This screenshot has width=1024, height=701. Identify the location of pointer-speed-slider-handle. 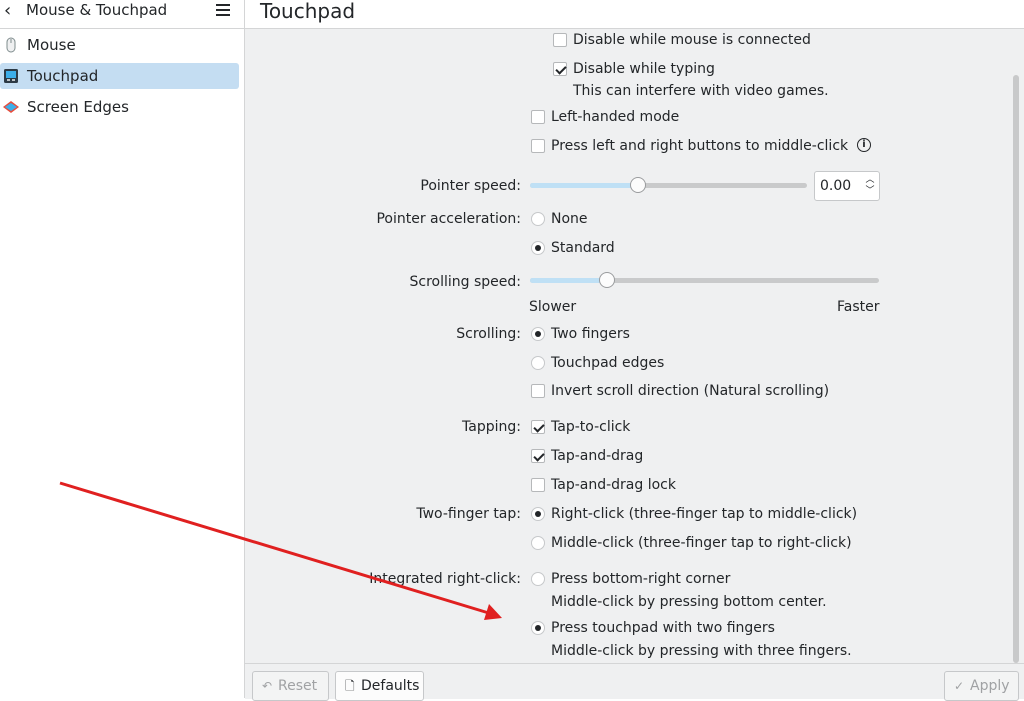
(638, 185).